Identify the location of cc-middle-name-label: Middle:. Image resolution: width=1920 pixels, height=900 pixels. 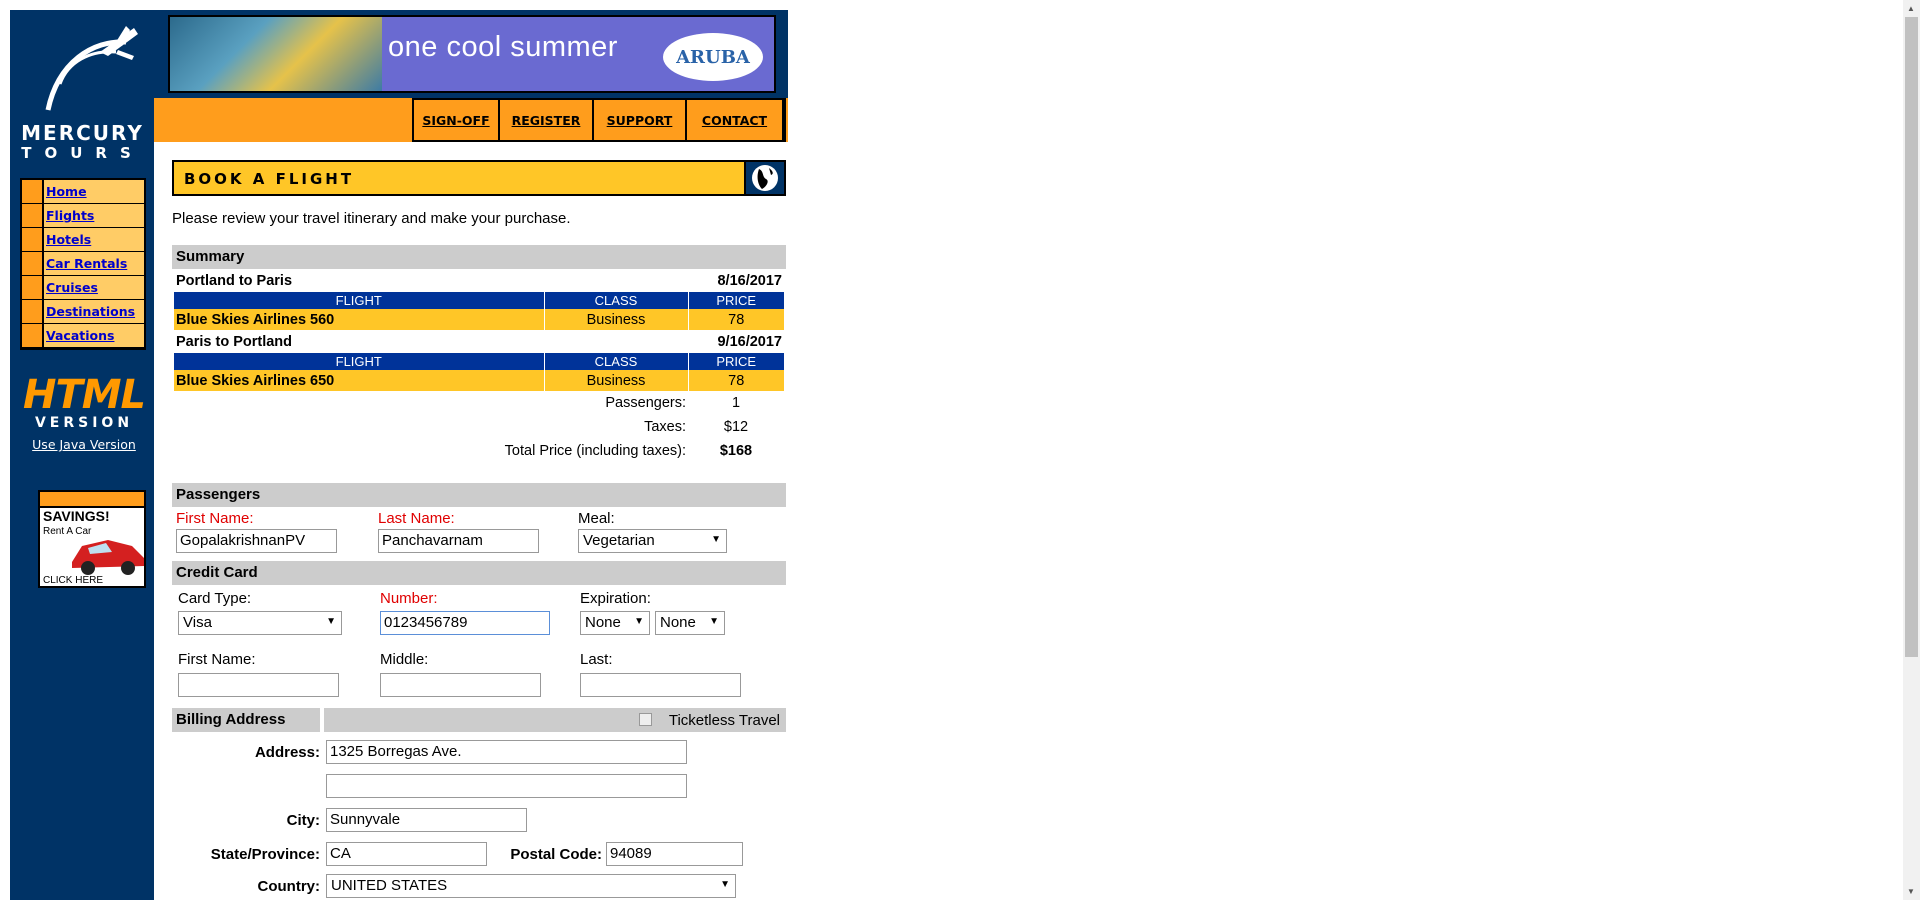
(404, 659).